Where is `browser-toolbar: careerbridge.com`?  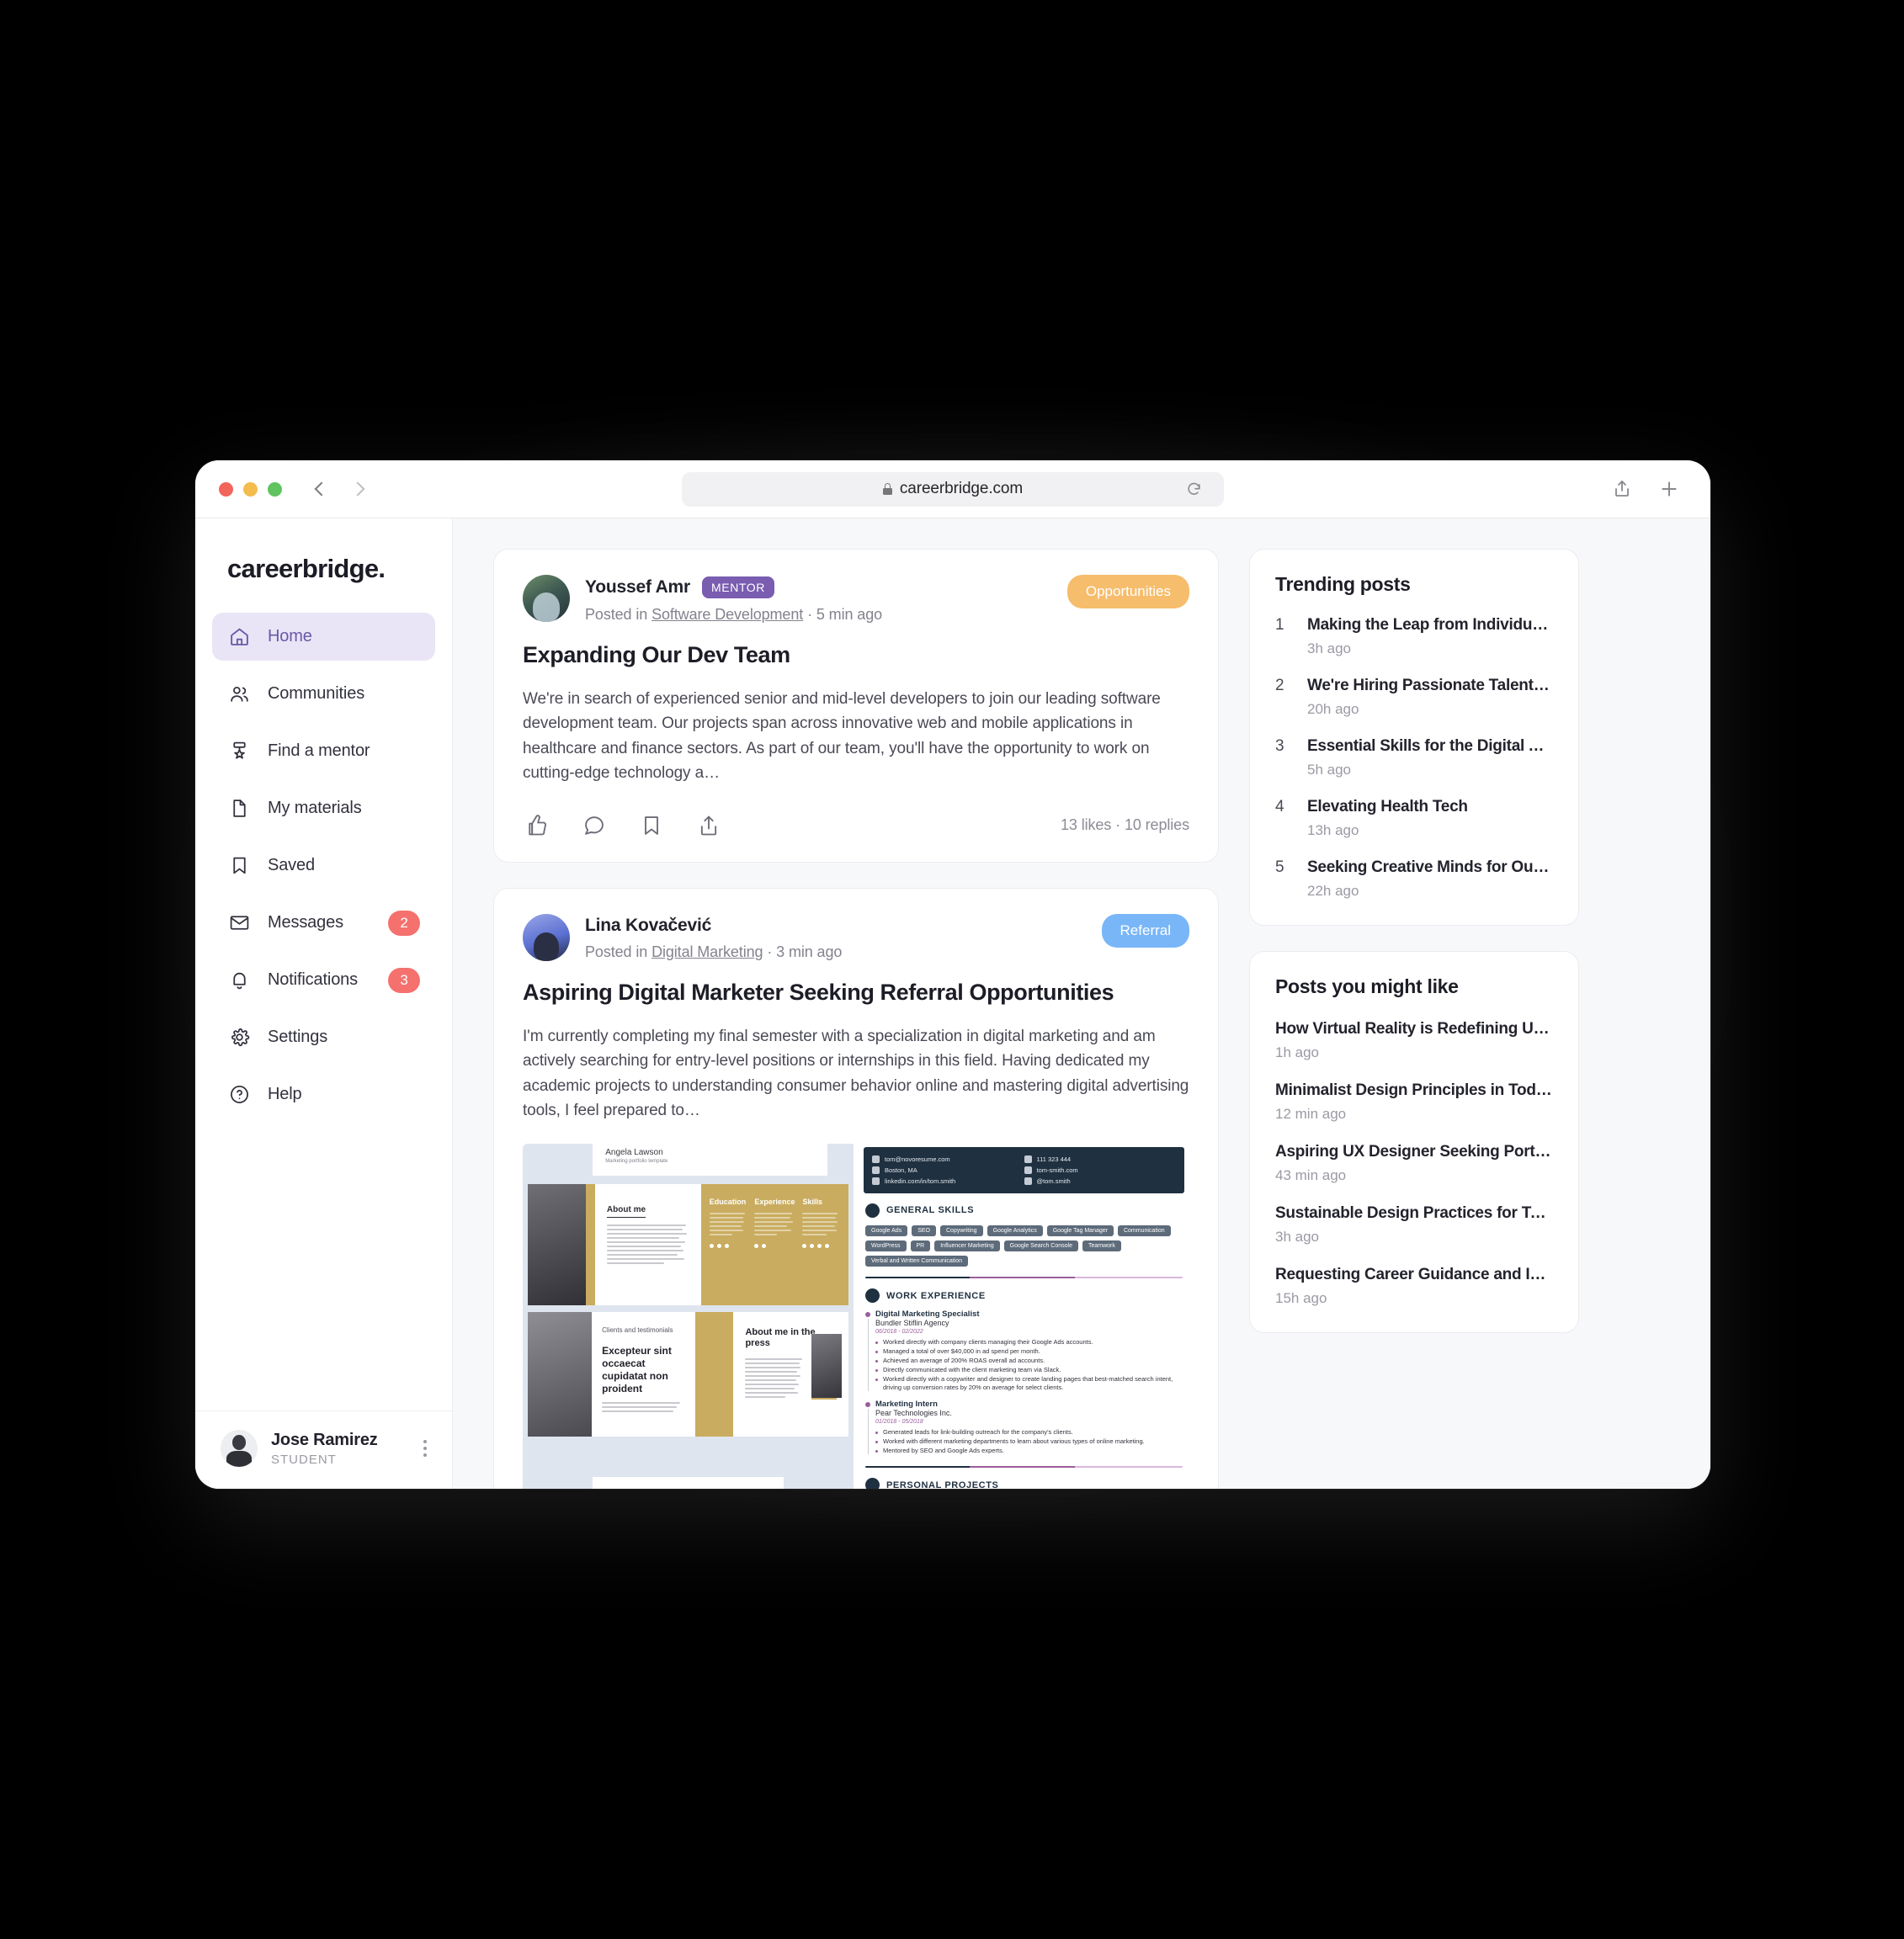 browser-toolbar: careerbridge.com is located at coordinates (952, 489).